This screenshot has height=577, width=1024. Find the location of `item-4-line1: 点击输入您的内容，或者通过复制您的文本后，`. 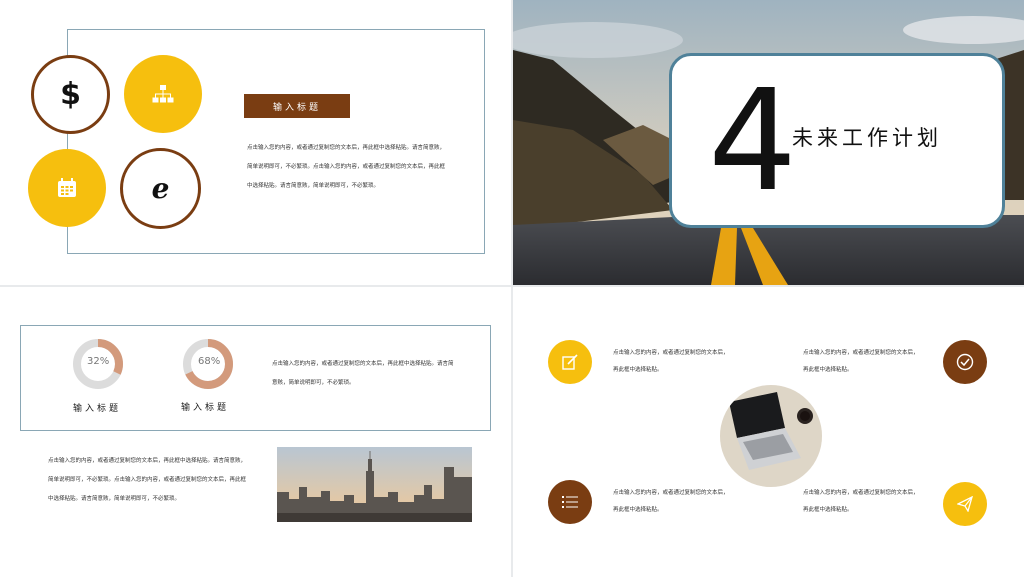

item-4-line1: 点击输入您的内容，或者通过复制您的文本后， is located at coordinates (861, 493).